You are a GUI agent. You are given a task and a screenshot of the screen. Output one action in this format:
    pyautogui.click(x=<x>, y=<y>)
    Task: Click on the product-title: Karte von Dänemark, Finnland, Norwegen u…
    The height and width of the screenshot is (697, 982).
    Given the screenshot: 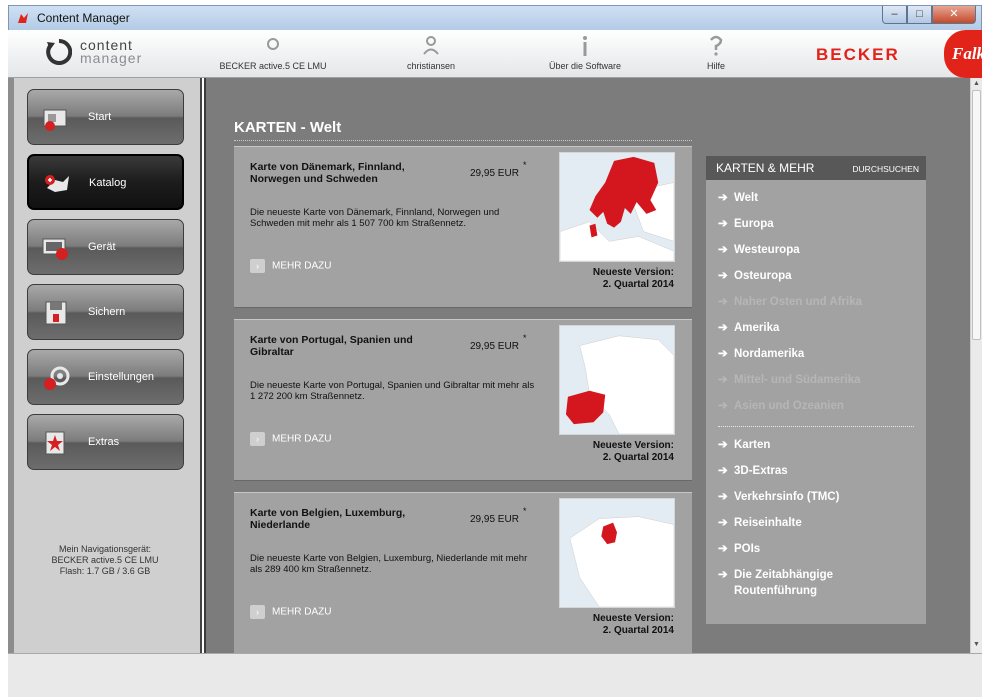 What is the action you would take?
    pyautogui.click(x=327, y=173)
    